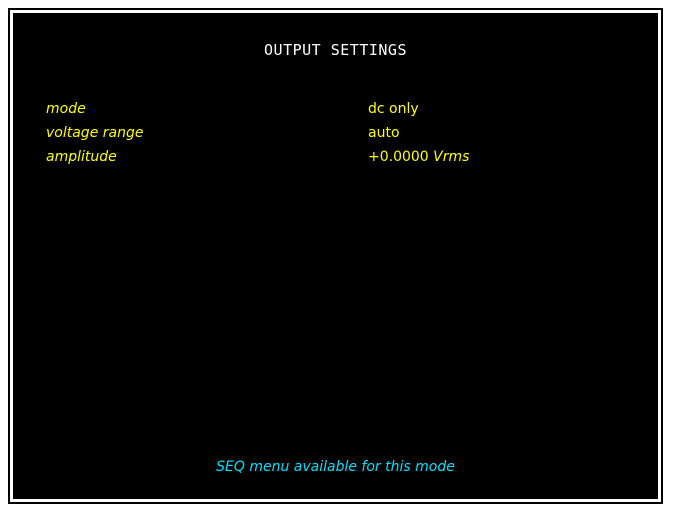 This screenshot has height=518, width=675. What do you see at coordinates (81, 157) in the screenshot?
I see `setting-label-amplitude: amplitude` at bounding box center [81, 157].